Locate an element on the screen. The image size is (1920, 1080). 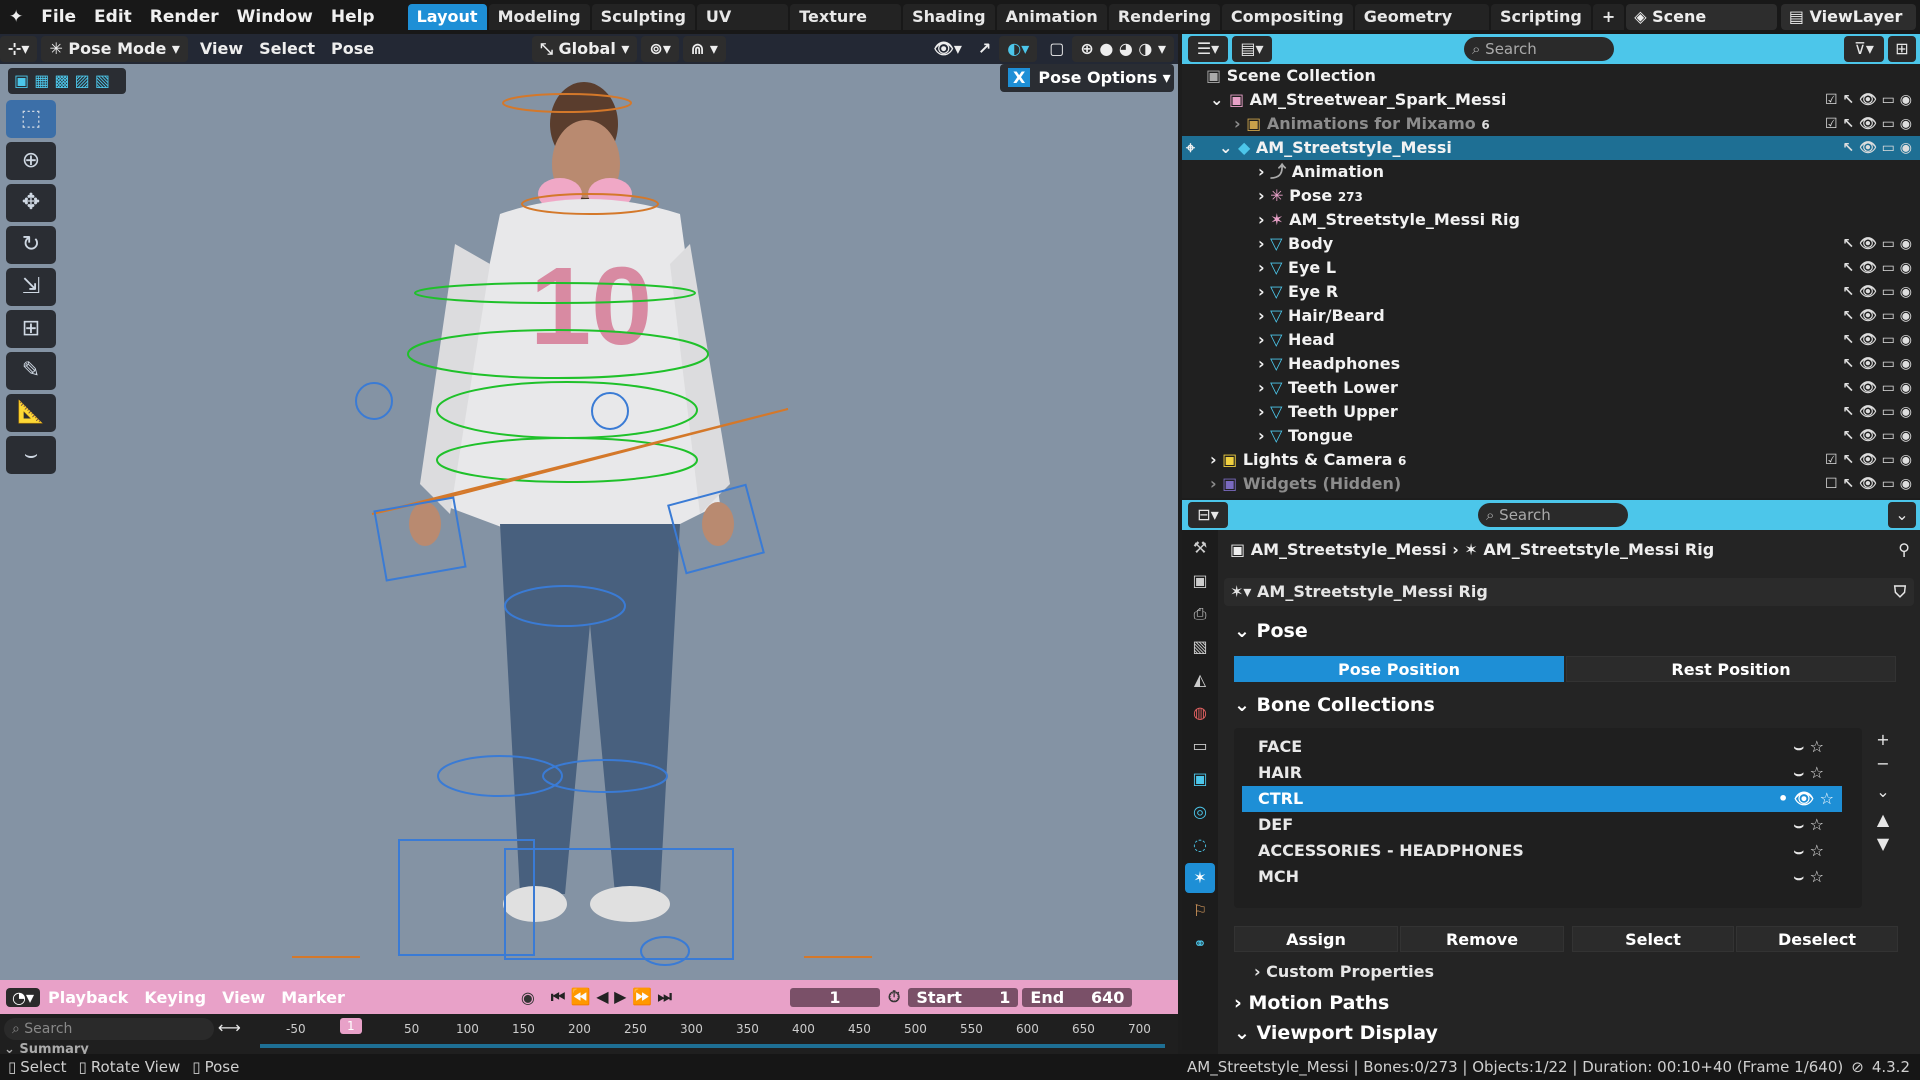
viewlayer-selector: ▤ ViewLayer is located at coordinates (1848, 17).